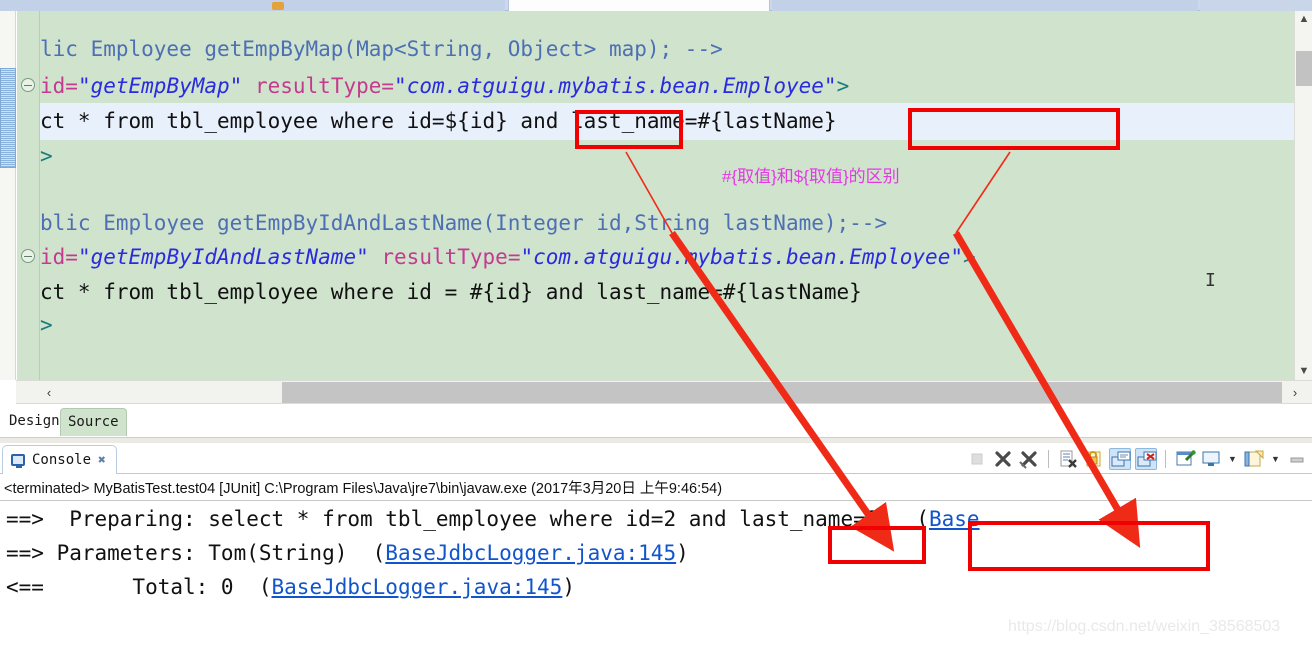  Describe the element at coordinates (8, 118) in the screenshot. I see `editor-overview-thumb` at that location.